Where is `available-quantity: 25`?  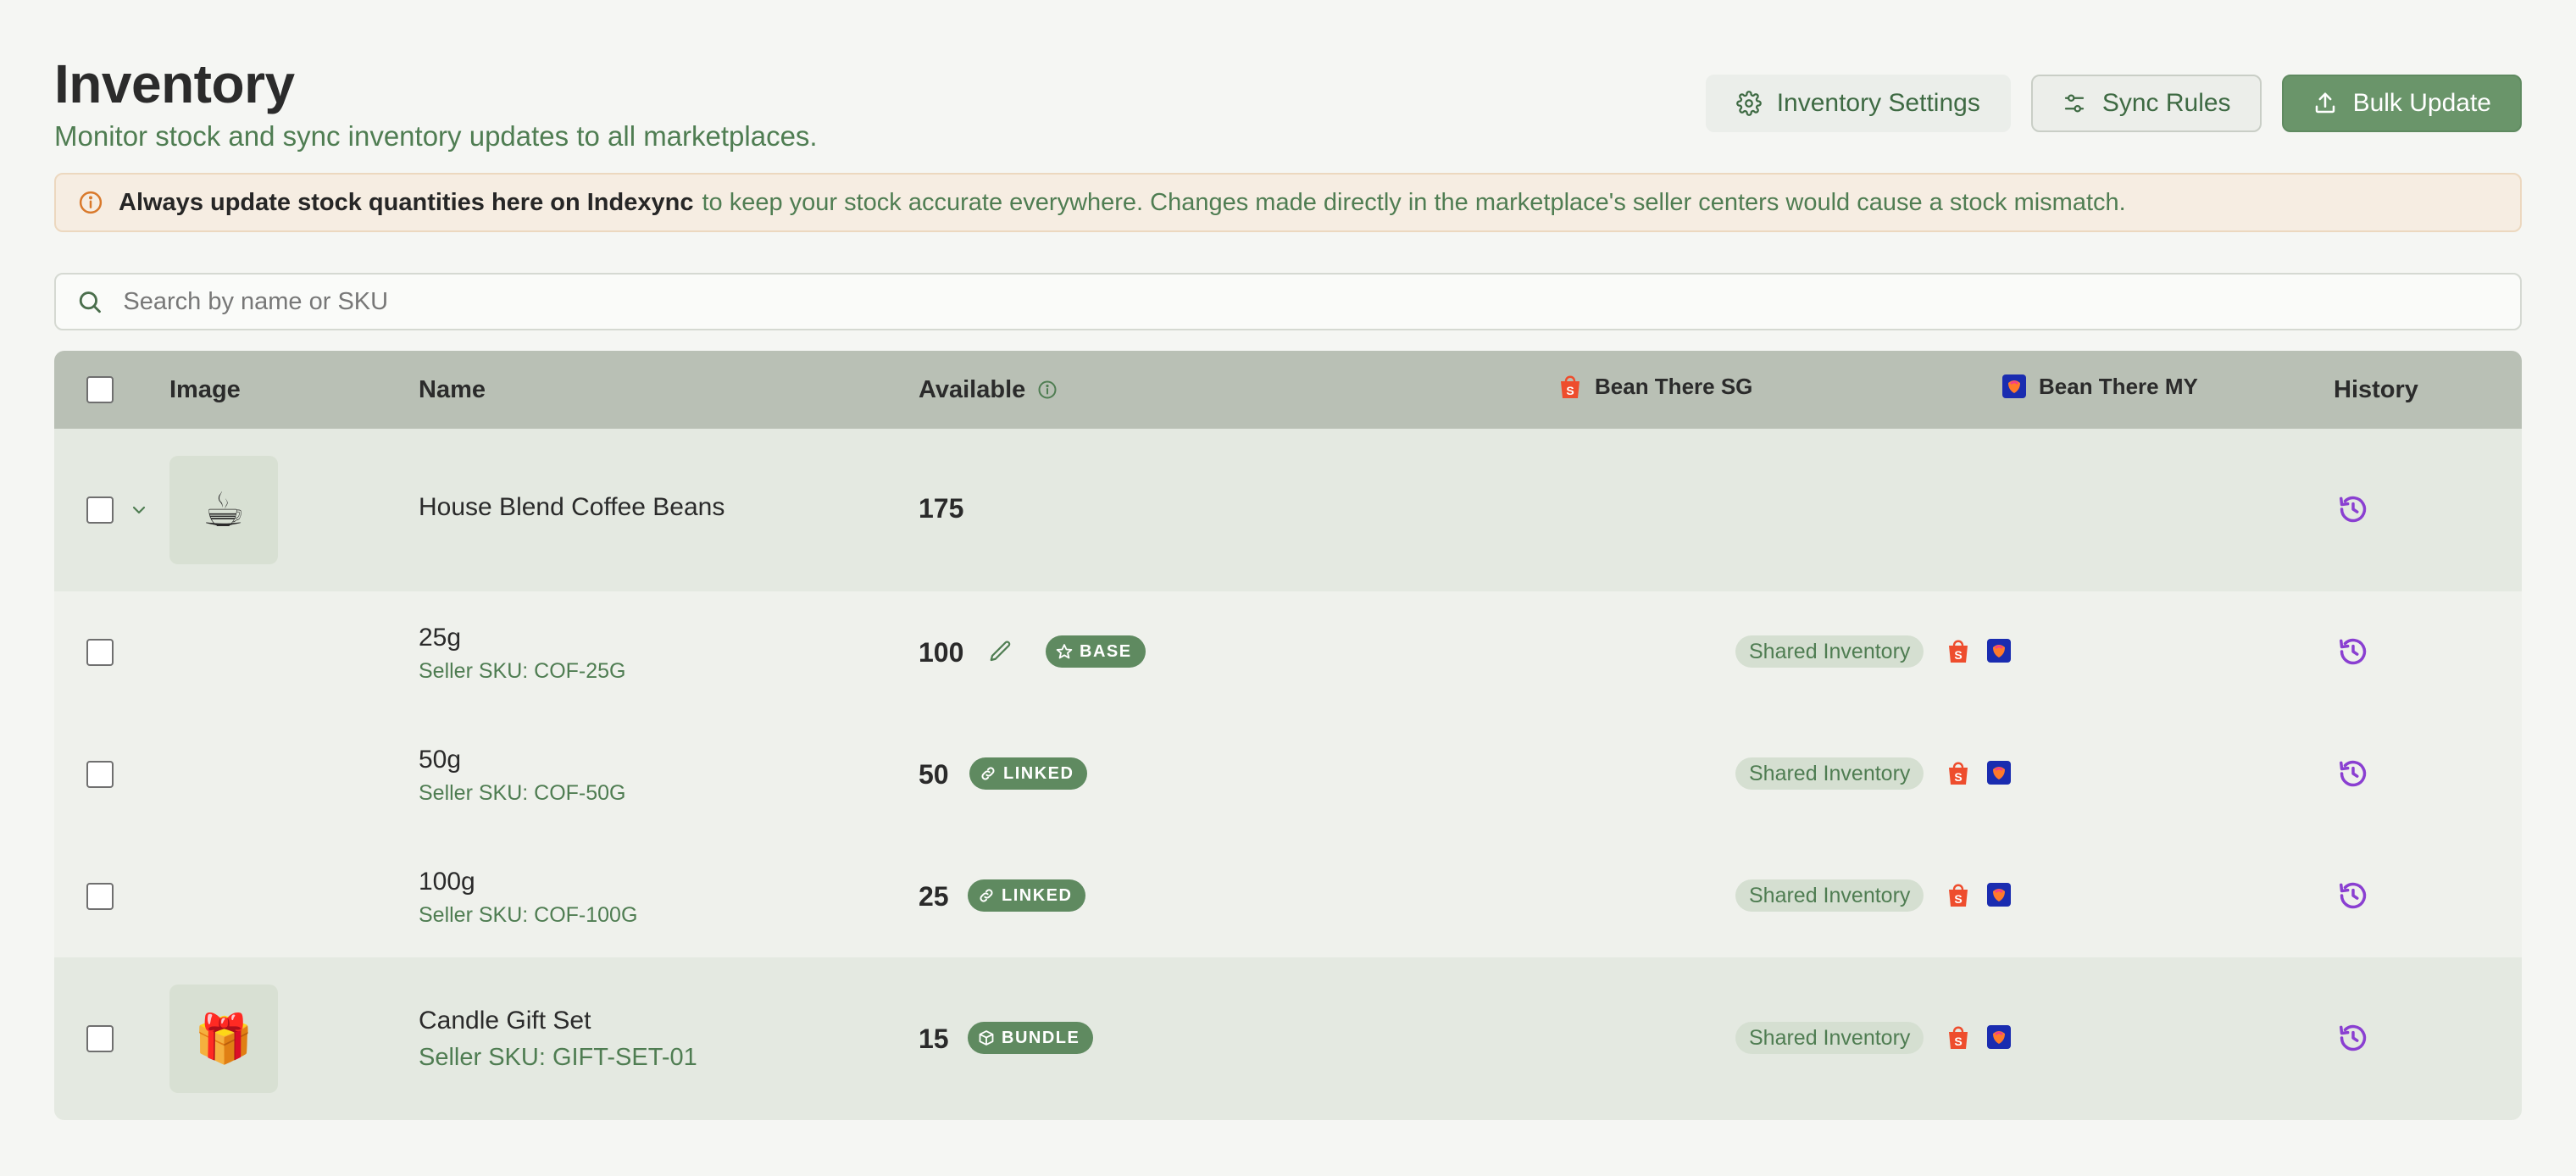
available-quantity: 25 is located at coordinates (934, 896).